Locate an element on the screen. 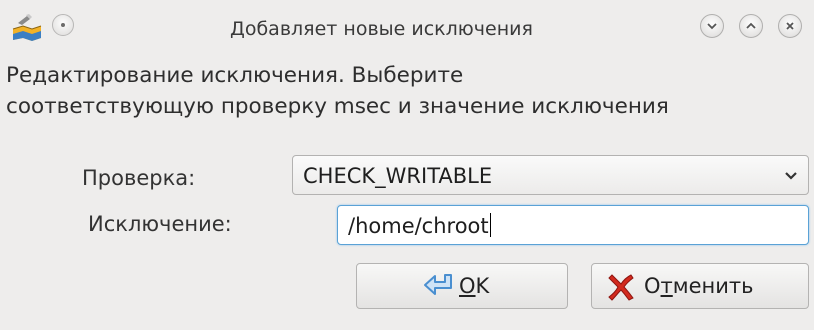  cancel-button: Отменить is located at coordinates (700, 286).